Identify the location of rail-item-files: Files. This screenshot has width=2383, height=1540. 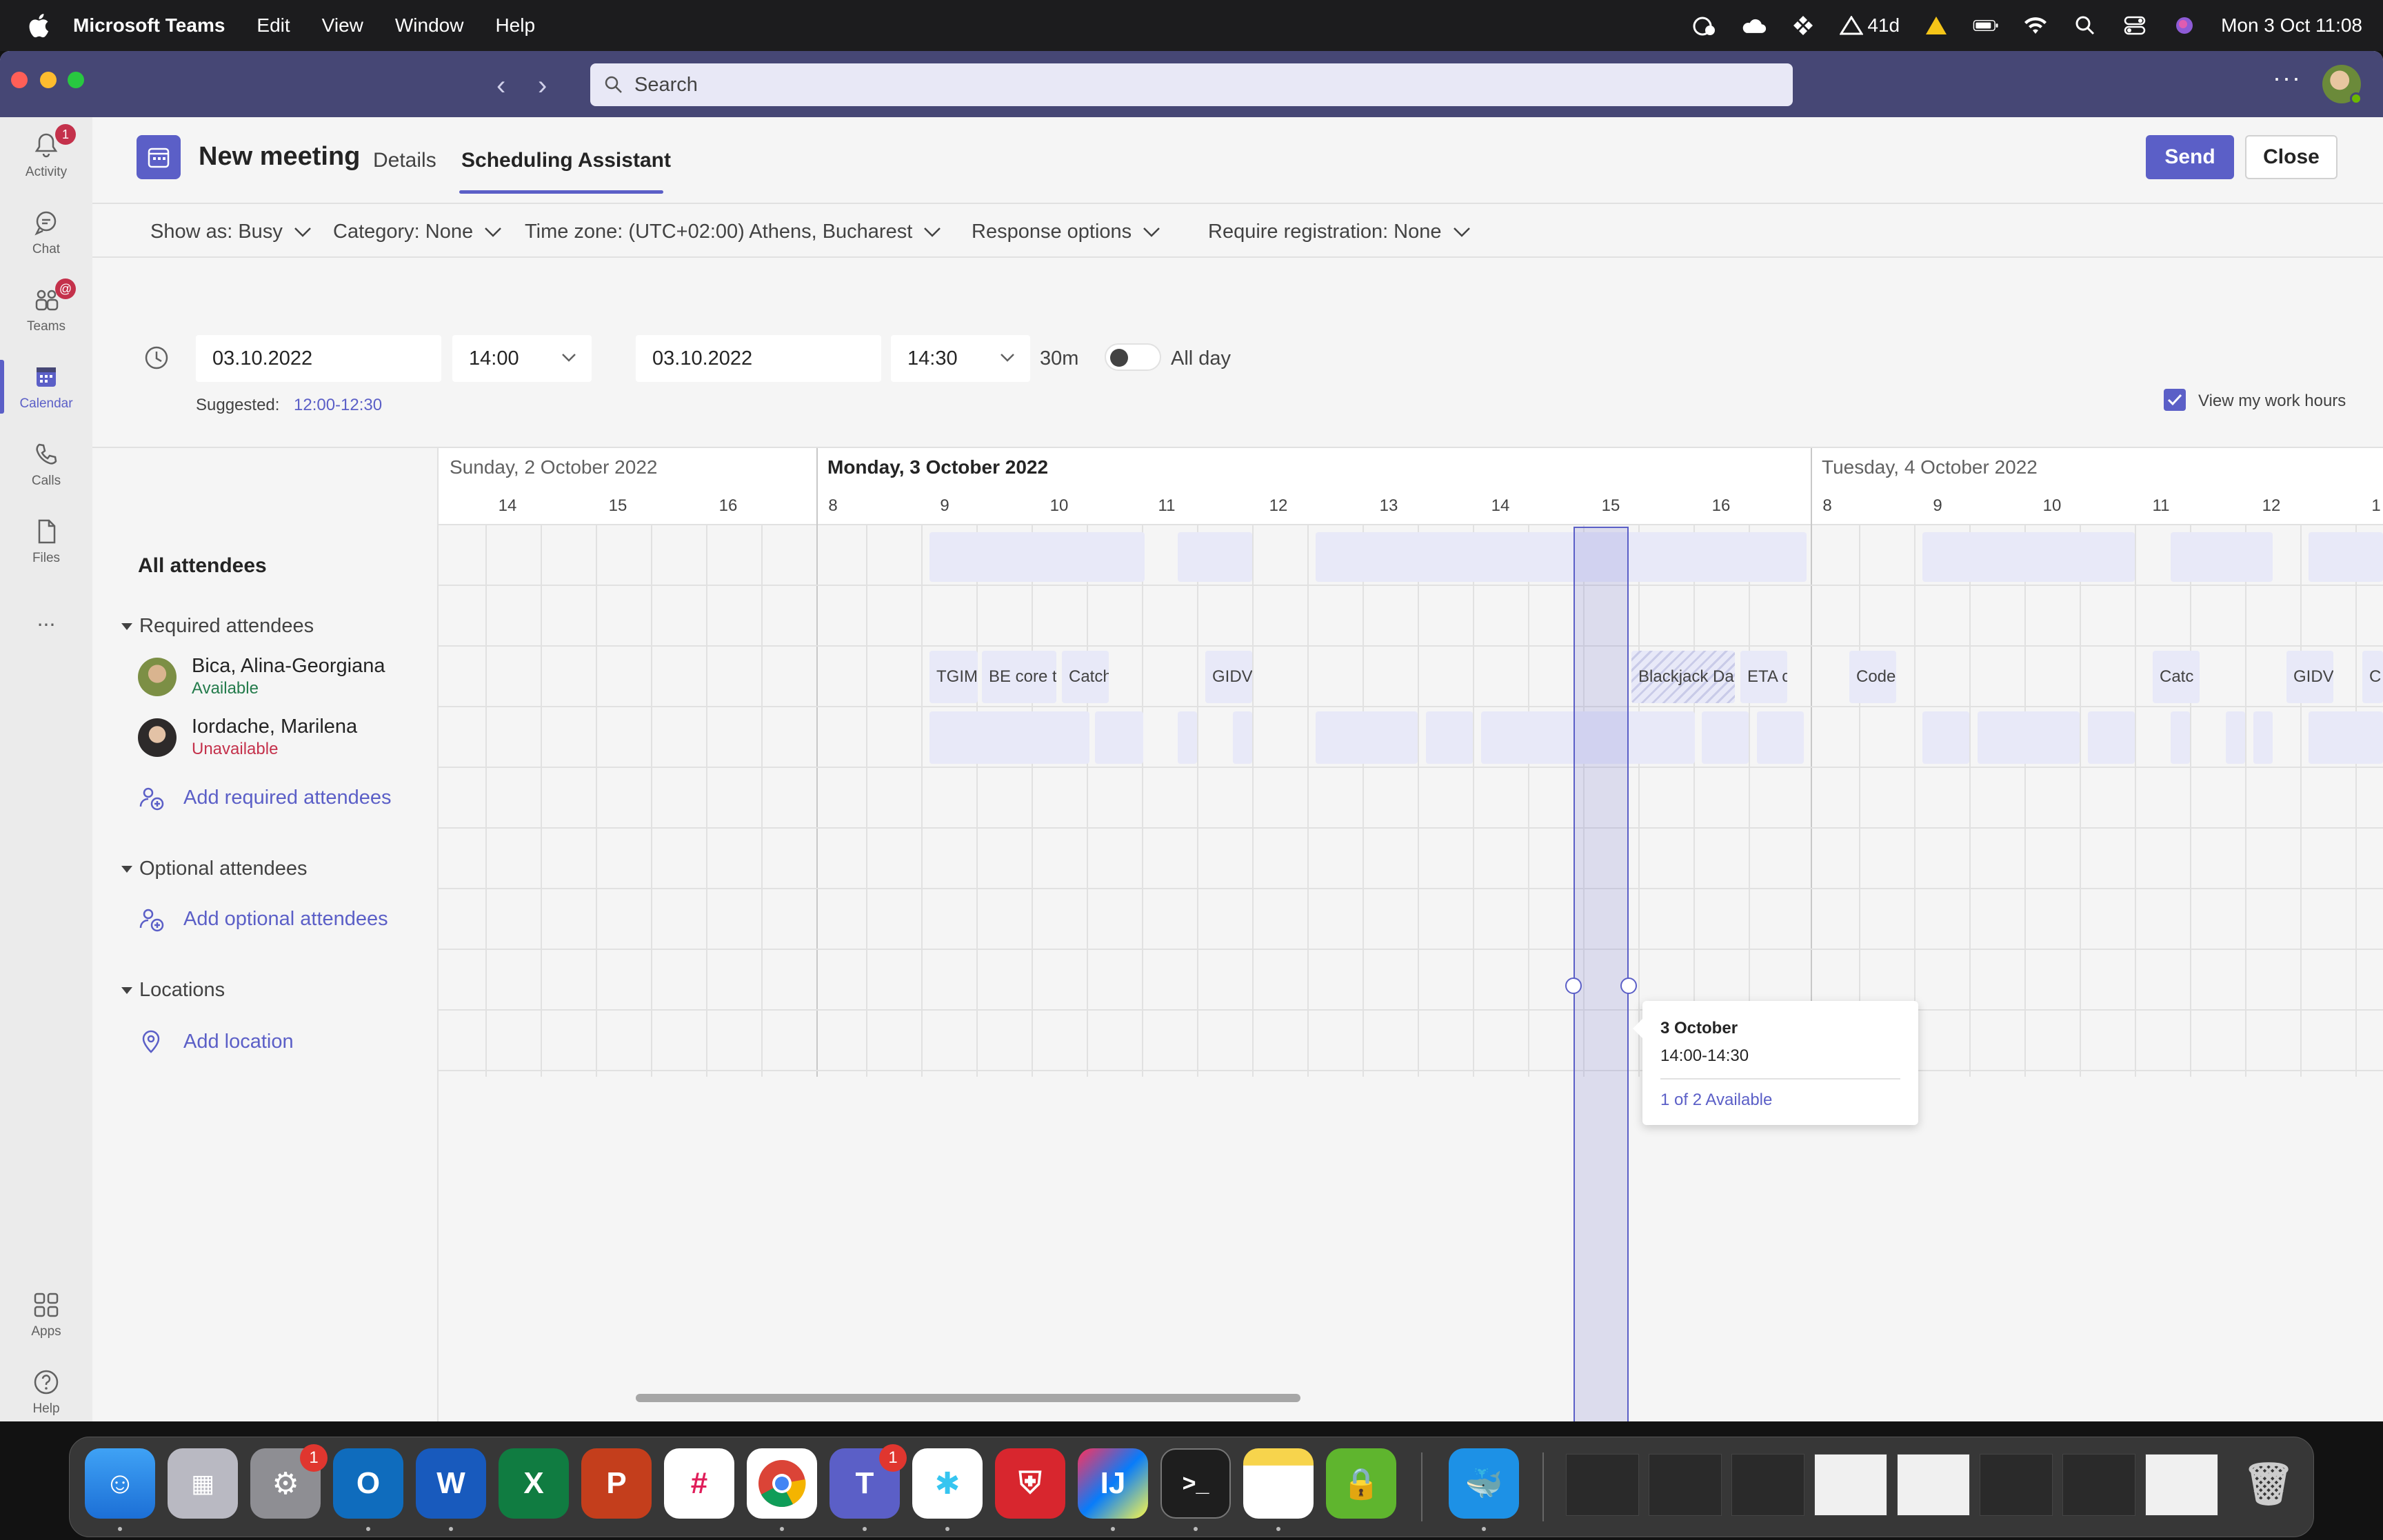
(46, 541).